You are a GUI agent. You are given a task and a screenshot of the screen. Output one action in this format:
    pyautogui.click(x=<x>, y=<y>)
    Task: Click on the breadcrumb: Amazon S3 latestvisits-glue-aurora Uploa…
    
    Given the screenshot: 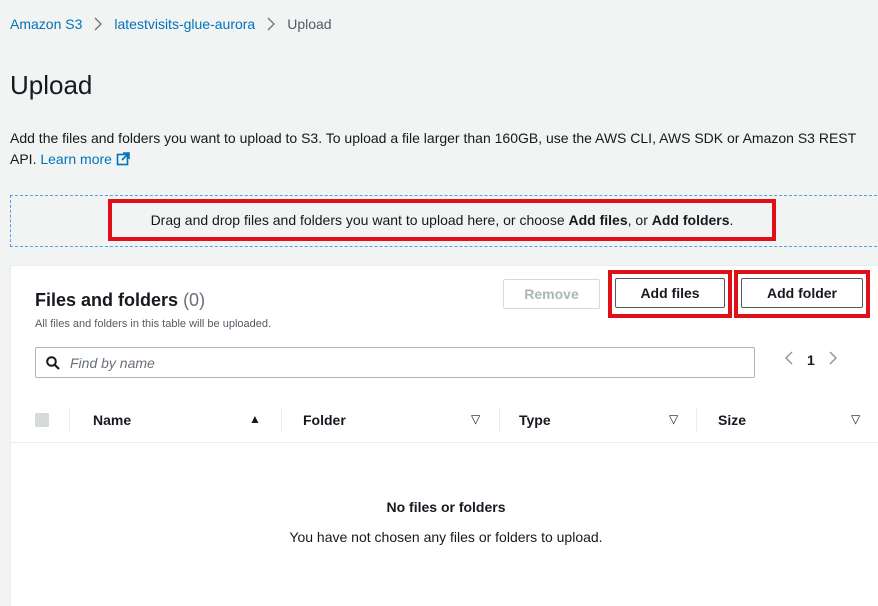 What is the action you would take?
    pyautogui.click(x=171, y=24)
    